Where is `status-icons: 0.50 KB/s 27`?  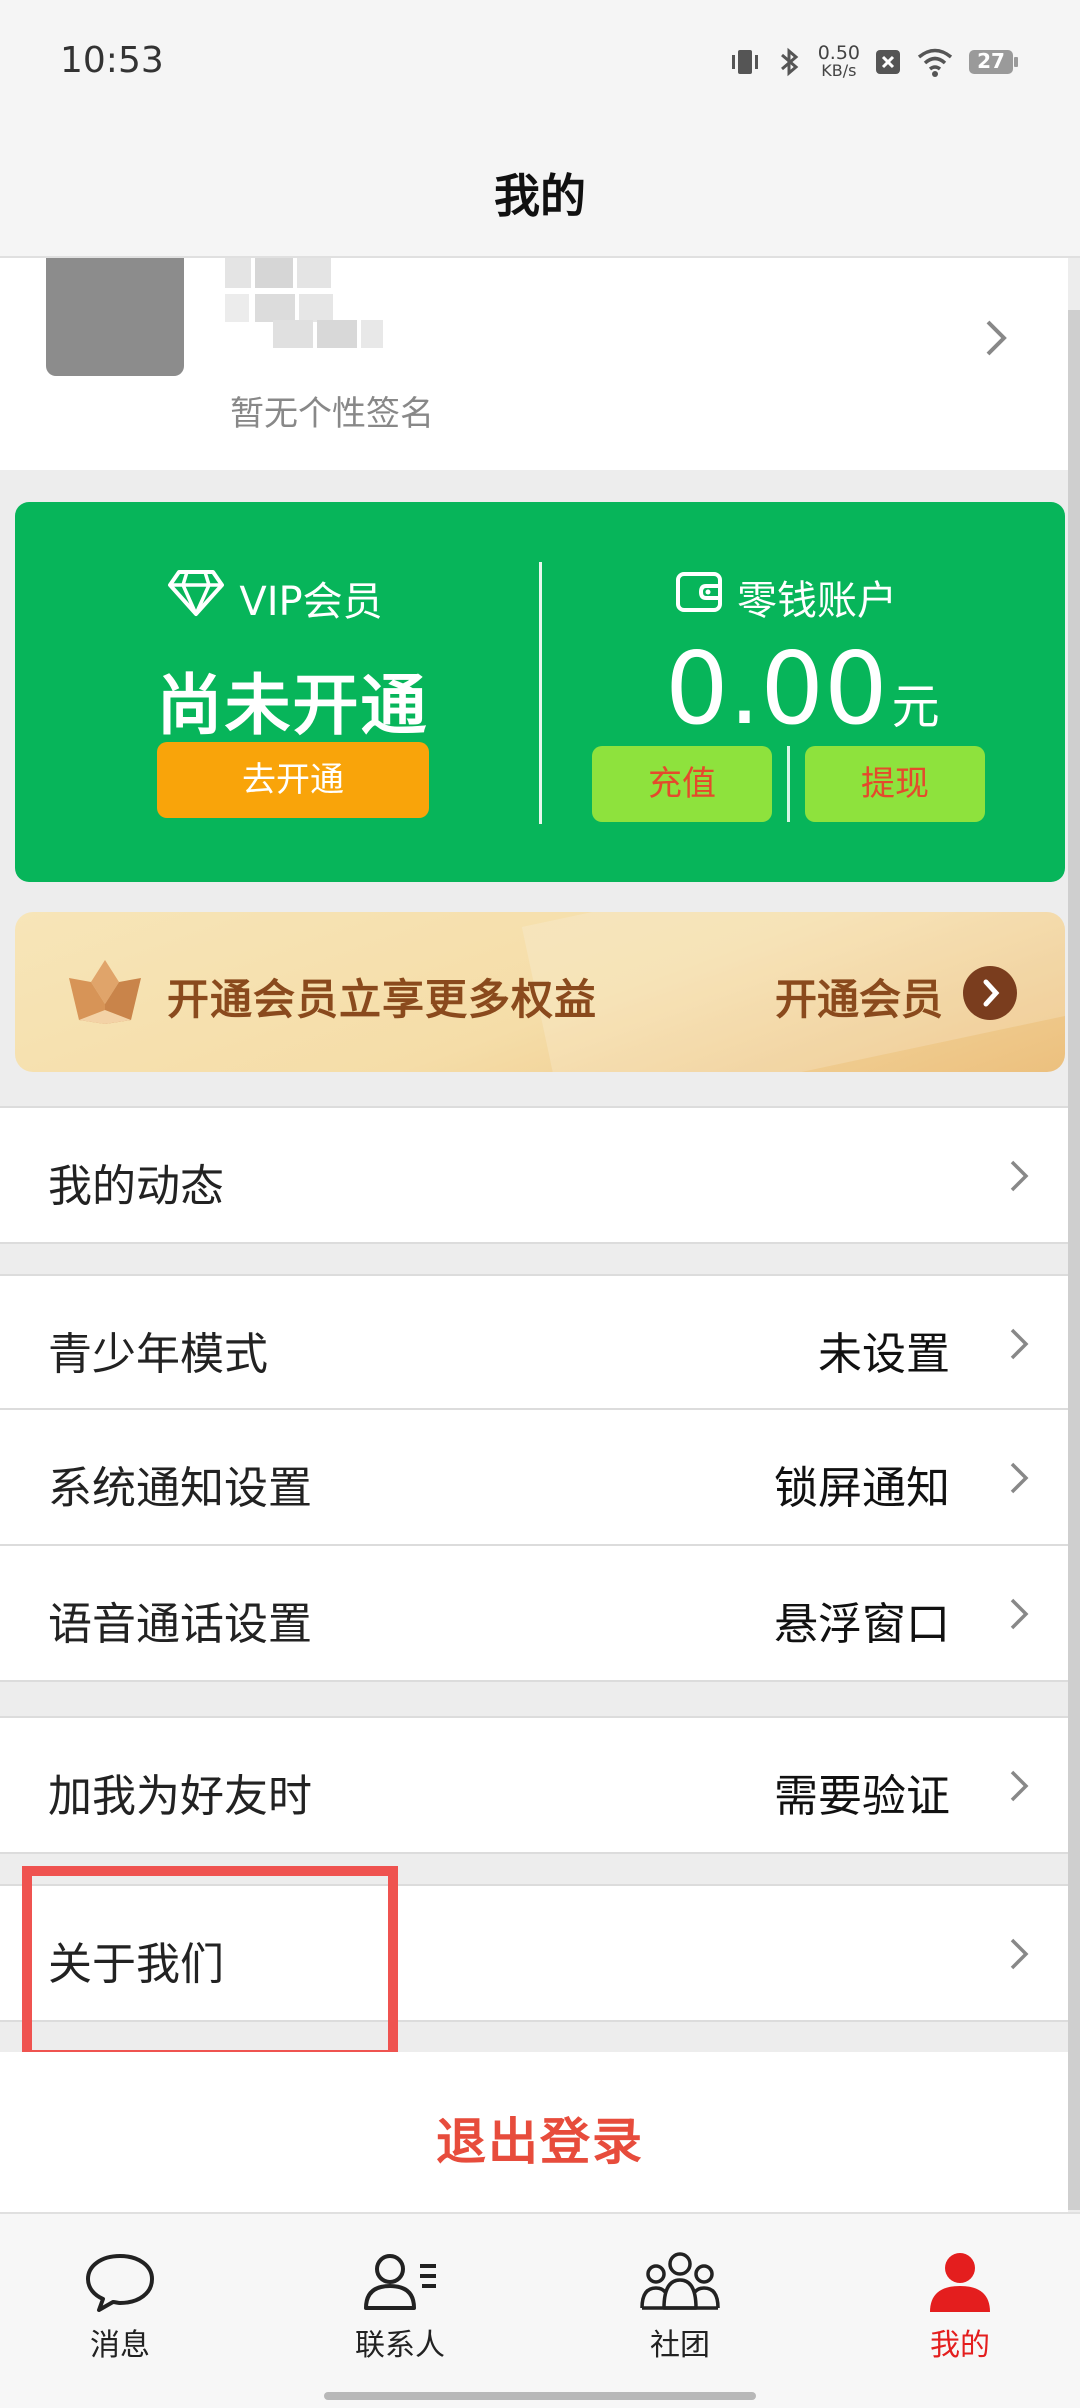 status-icons: 0.50 KB/s 27 is located at coordinates (874, 62).